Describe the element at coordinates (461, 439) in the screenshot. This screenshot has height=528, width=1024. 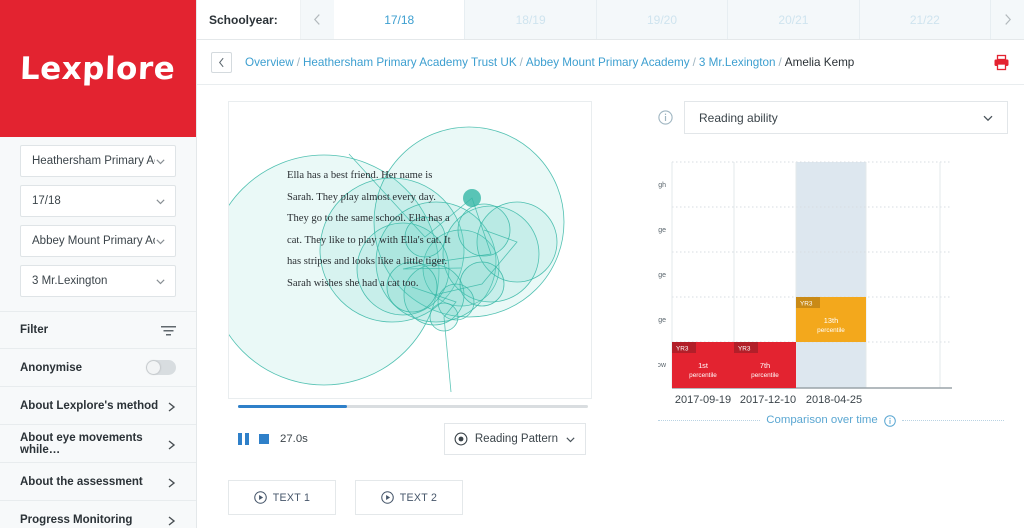
I see `target-icon` at that location.